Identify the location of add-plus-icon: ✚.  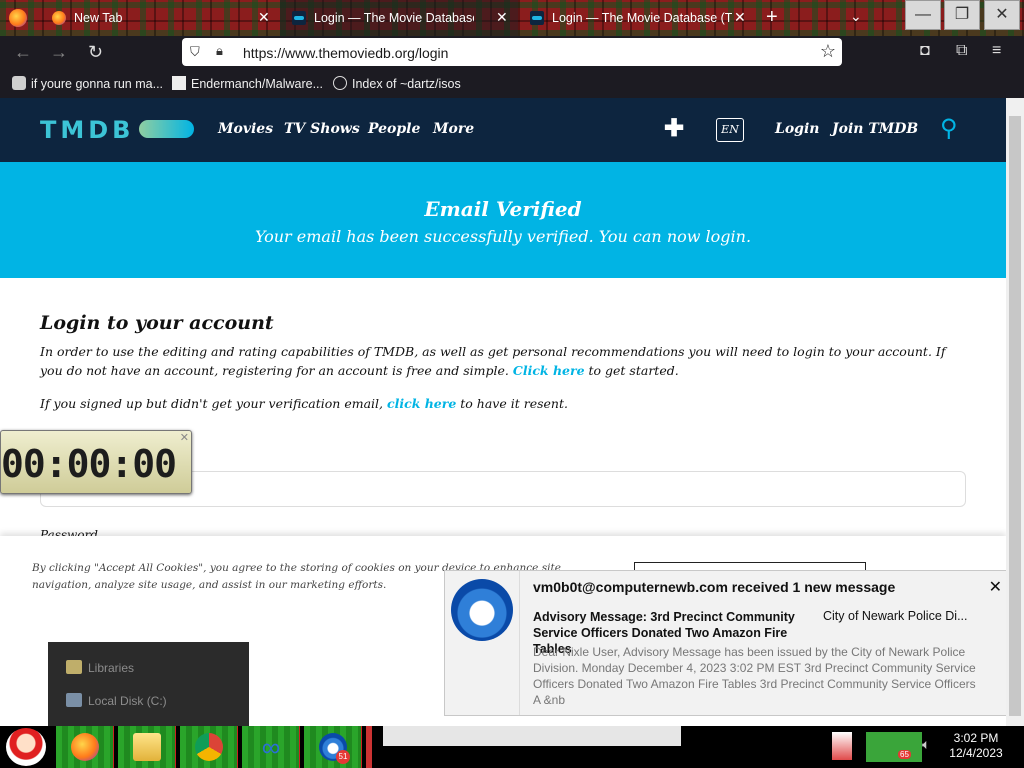
(674, 128).